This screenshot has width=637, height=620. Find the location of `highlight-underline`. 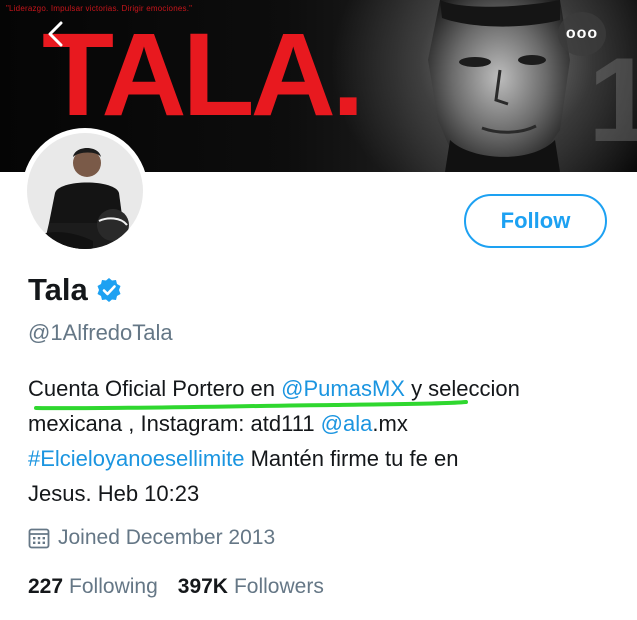

highlight-underline is located at coordinates (251, 405).